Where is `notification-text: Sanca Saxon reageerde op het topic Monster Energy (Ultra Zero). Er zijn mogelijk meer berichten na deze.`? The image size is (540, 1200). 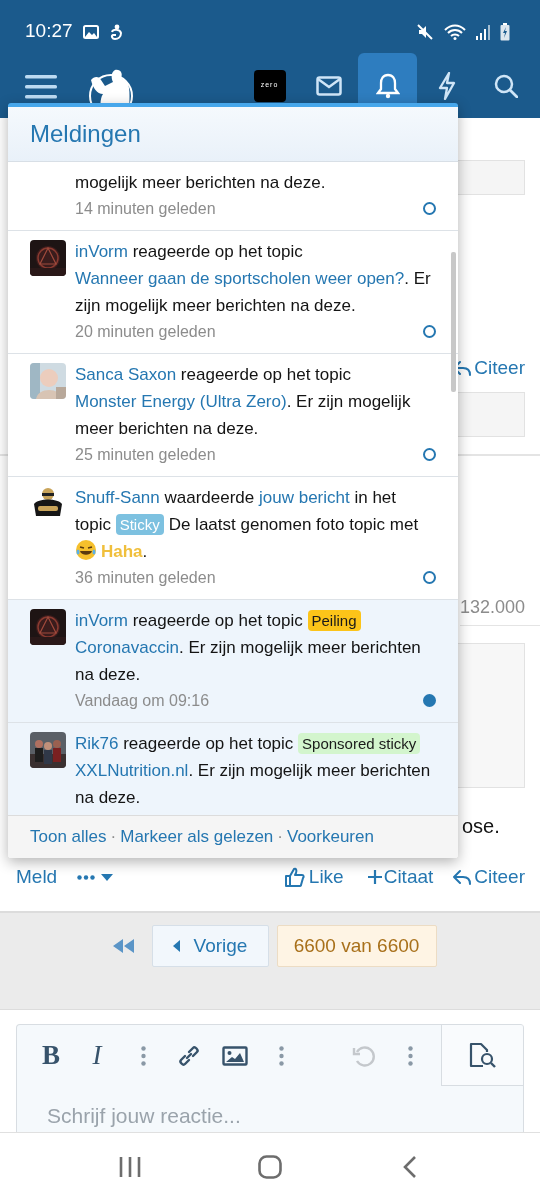
notification-text: Sanca Saxon reageerde op het topic Monster Energy (Ultra Zero). Er zijn mogelijk meer berichten na deze. is located at coordinates (243, 402).